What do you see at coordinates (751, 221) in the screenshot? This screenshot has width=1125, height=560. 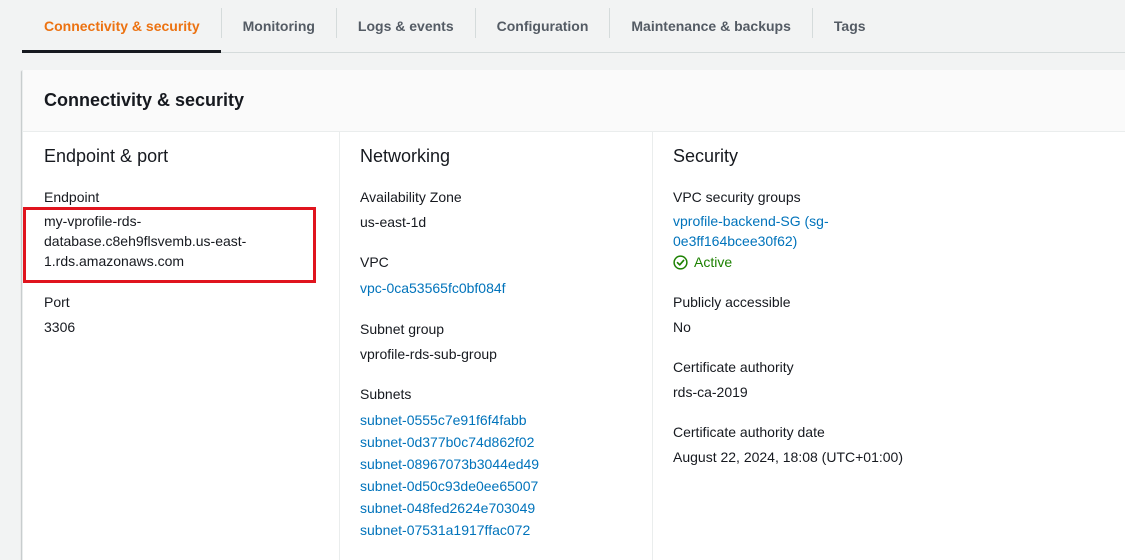 I see `security-group-line: vprofile-backend-SG (sg-` at bounding box center [751, 221].